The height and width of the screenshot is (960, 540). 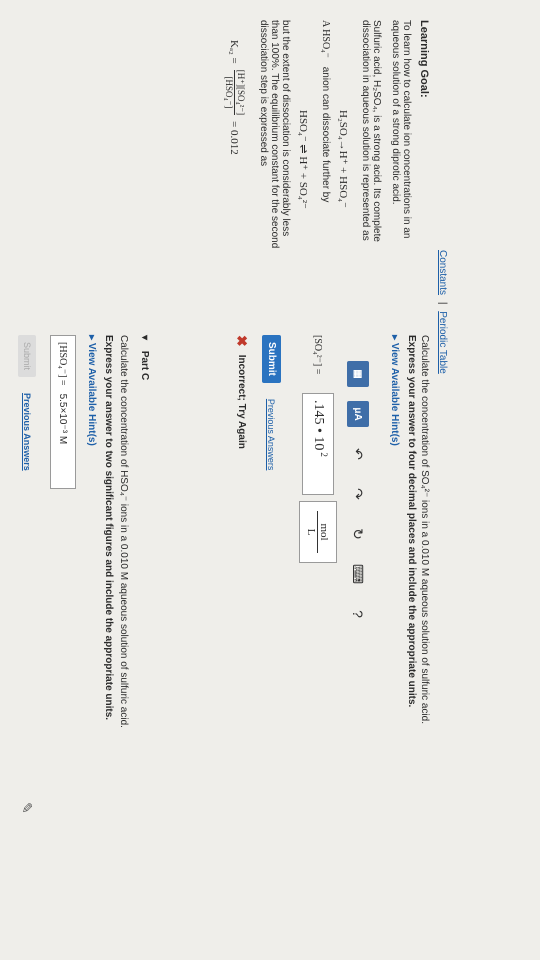 What do you see at coordinates (26, 808) in the screenshot?
I see `pencil-icon: ✎` at bounding box center [26, 808].